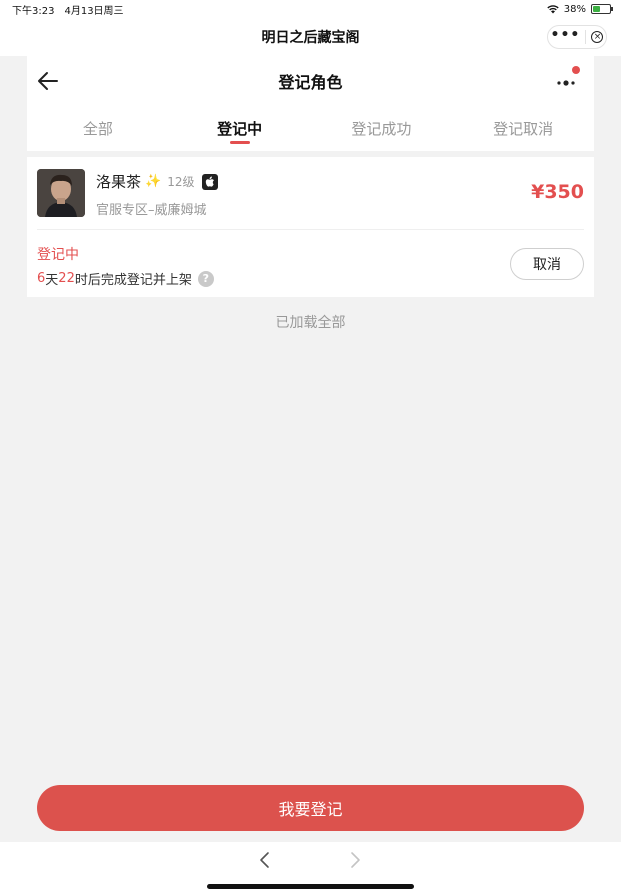  I want to click on miniprogram-title-bar: 明日之后藏宝阁 ••• ×, so click(310, 37).